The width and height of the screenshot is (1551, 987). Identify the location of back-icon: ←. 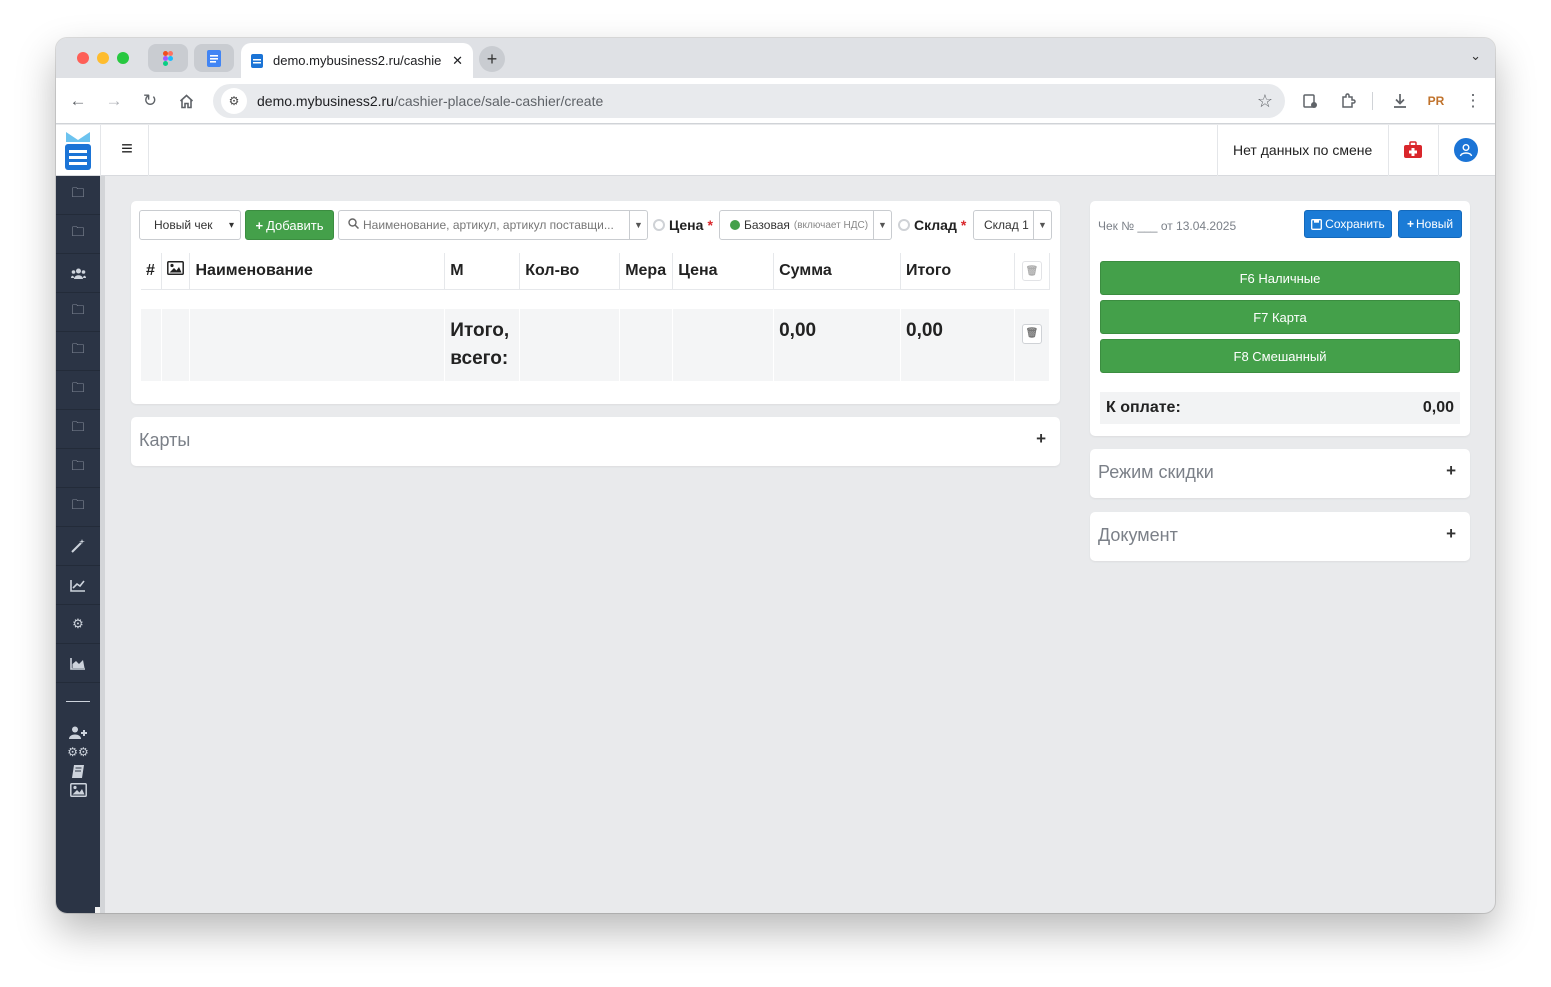
(78, 101).